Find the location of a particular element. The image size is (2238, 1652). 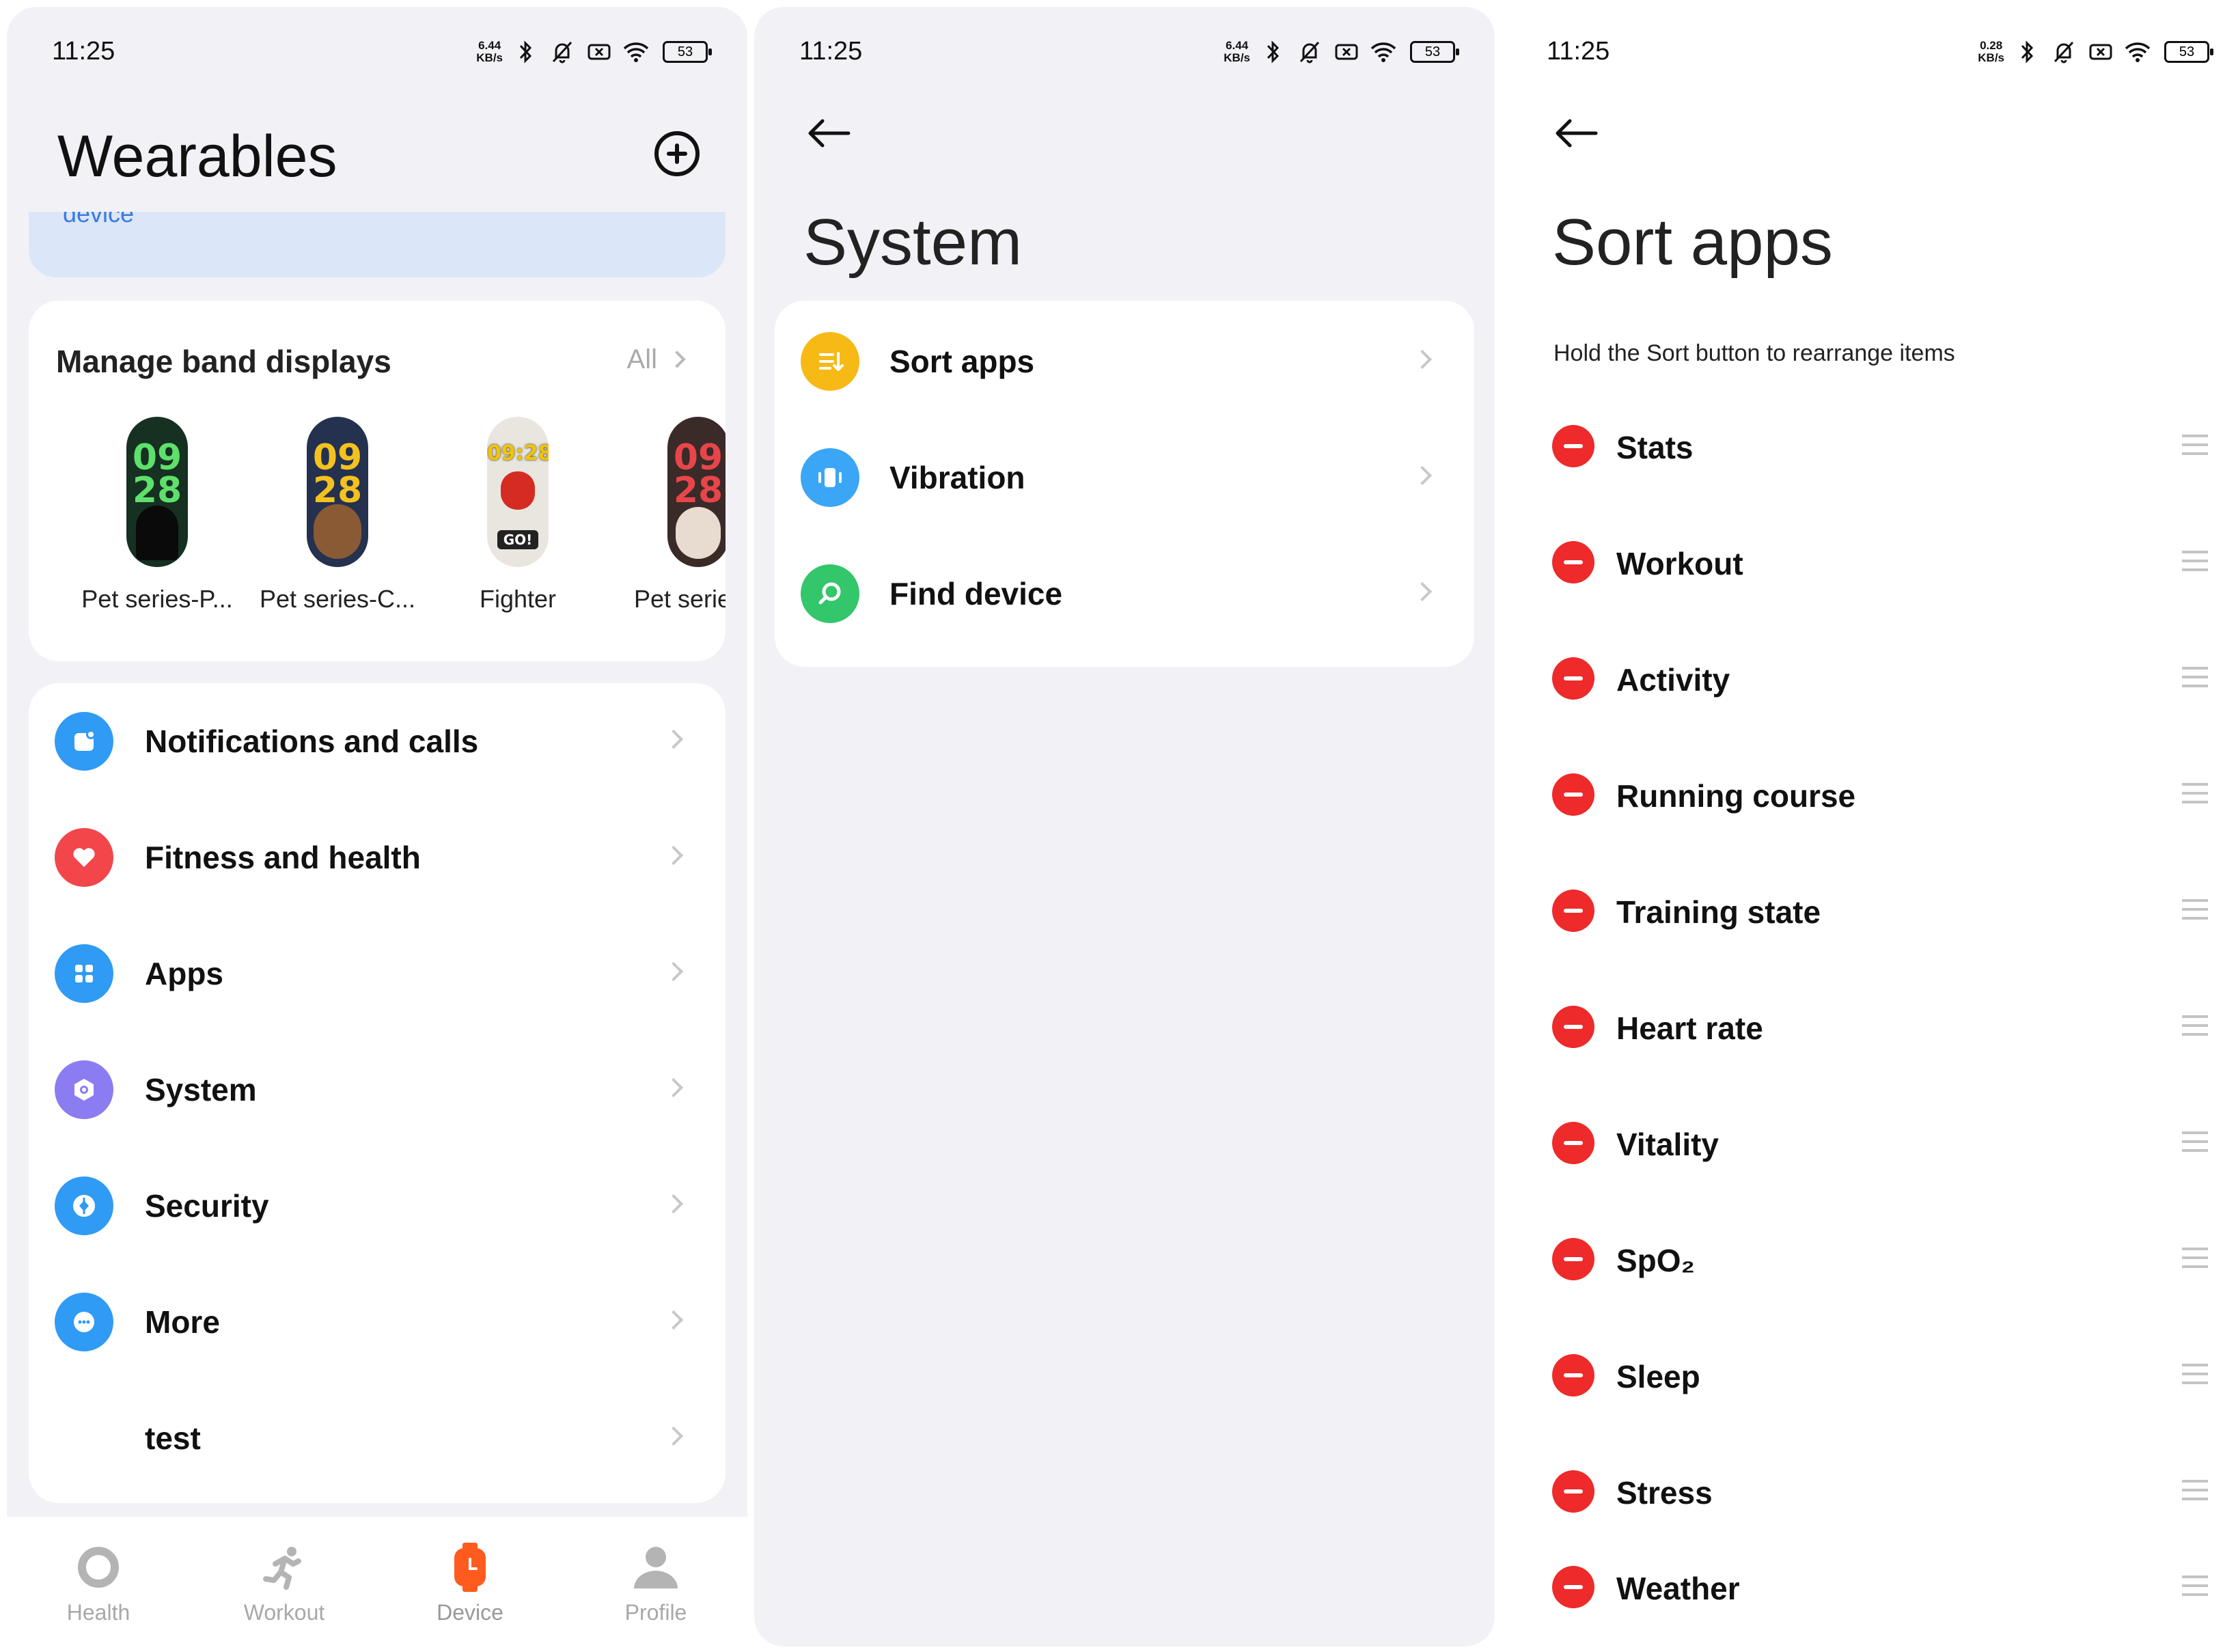

app-name: SpO₂ is located at coordinates (1655, 1261).